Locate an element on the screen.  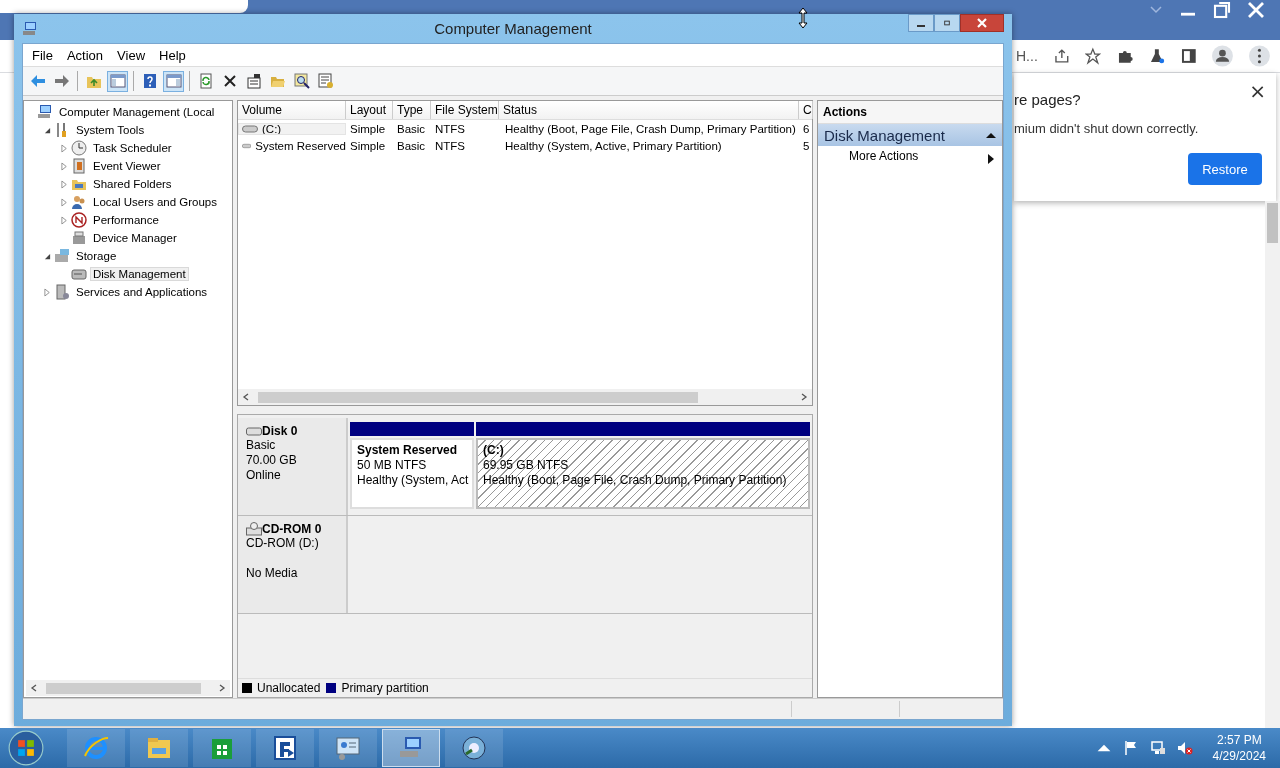
console-tree-button is located at coordinates (117, 81).